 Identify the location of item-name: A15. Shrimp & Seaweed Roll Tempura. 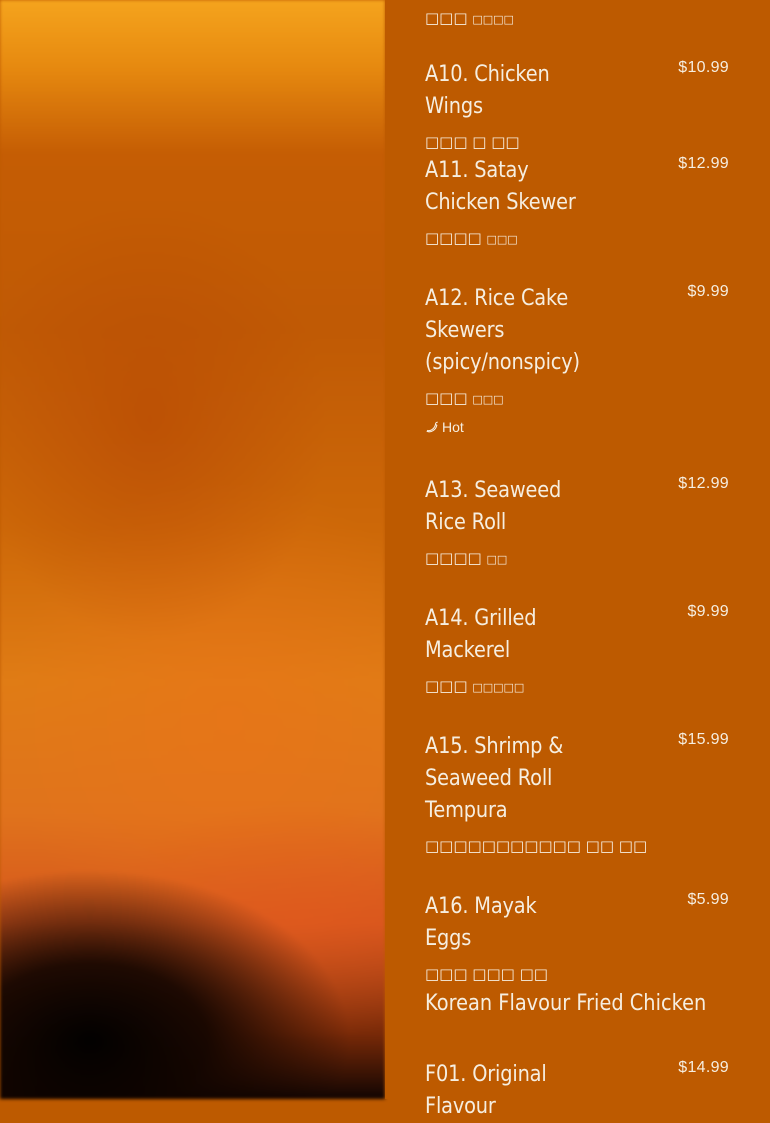
(494, 778).